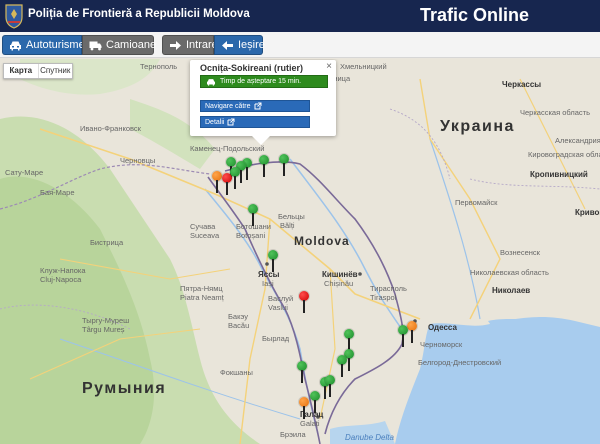 The height and width of the screenshot is (444, 600). I want to click on label-beltsy: Бельцы, so click(291, 216).